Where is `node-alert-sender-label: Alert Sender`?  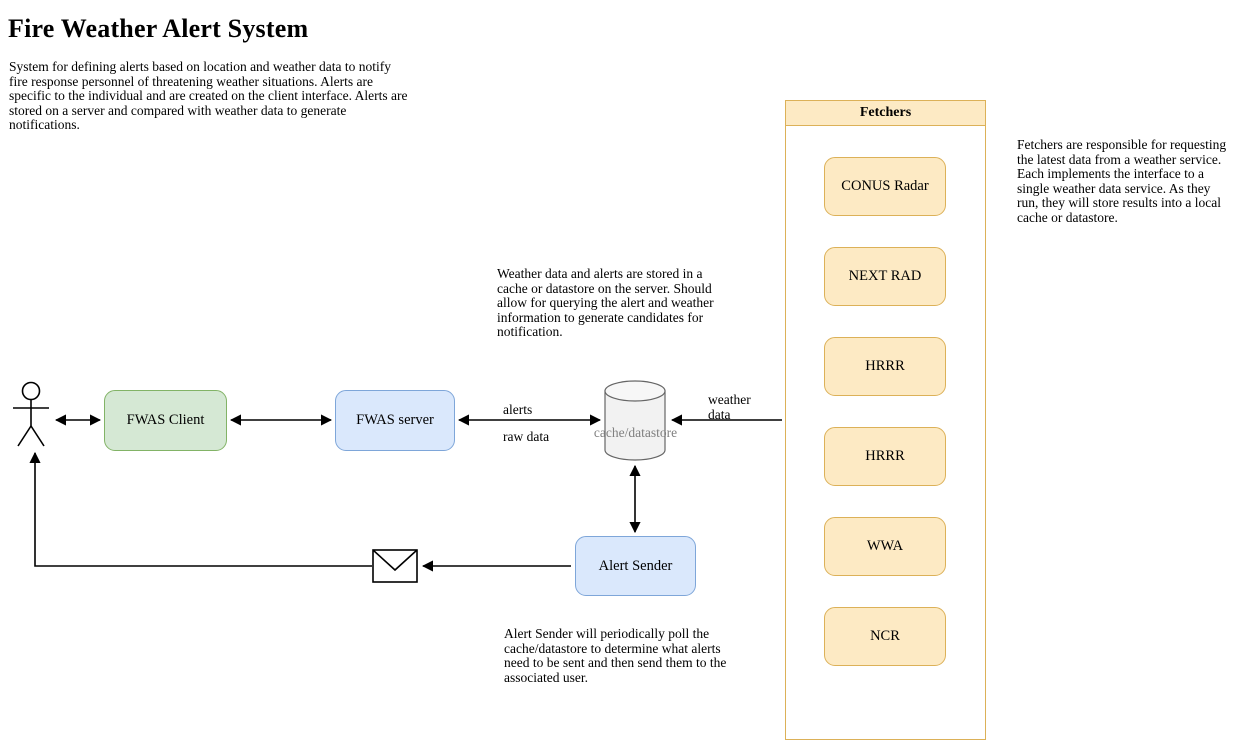
node-alert-sender-label: Alert Sender is located at coordinates (635, 565).